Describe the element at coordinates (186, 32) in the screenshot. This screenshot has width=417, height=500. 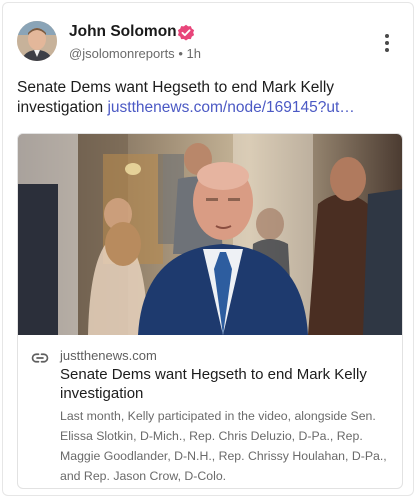
I see `verified-badge-icon` at that location.